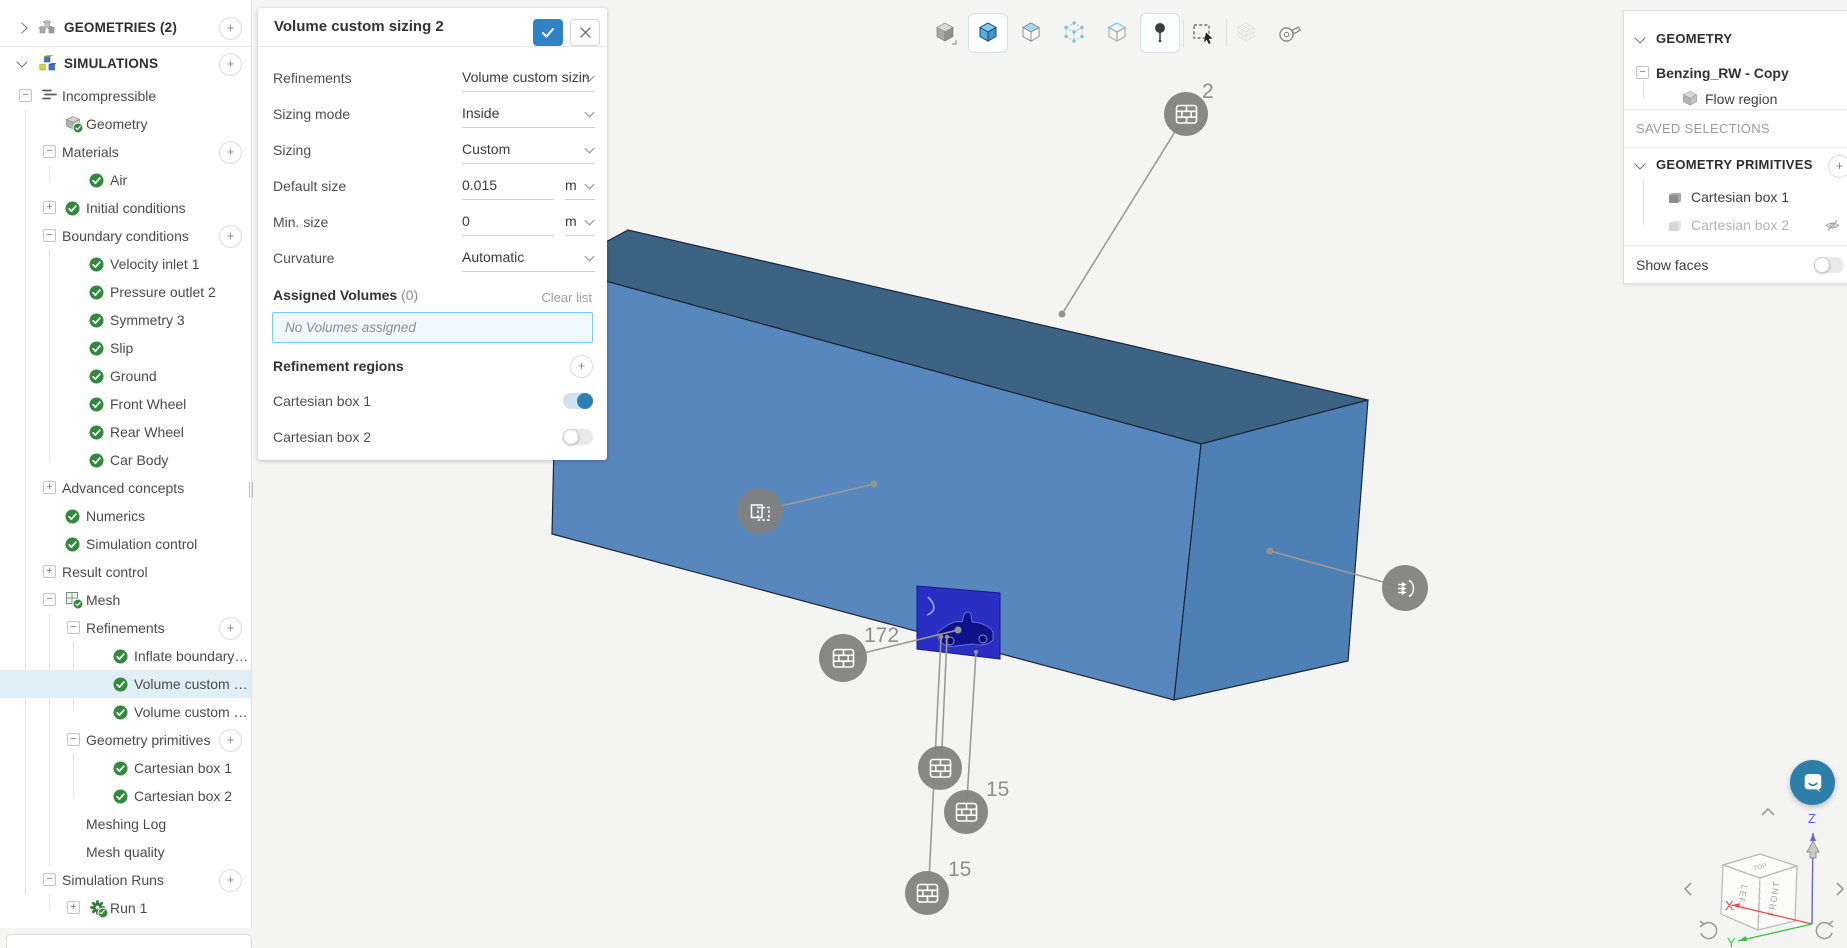  What do you see at coordinates (125, 236) in the screenshot?
I see `tree-item-boundary-conditions: − Boundary conditions +` at bounding box center [125, 236].